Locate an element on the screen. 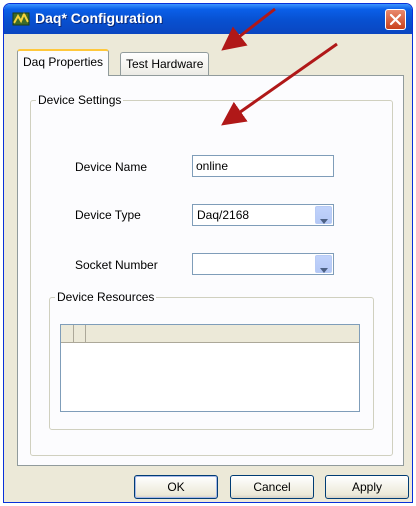  socket-number-label: Socket Number is located at coordinates (116, 265).